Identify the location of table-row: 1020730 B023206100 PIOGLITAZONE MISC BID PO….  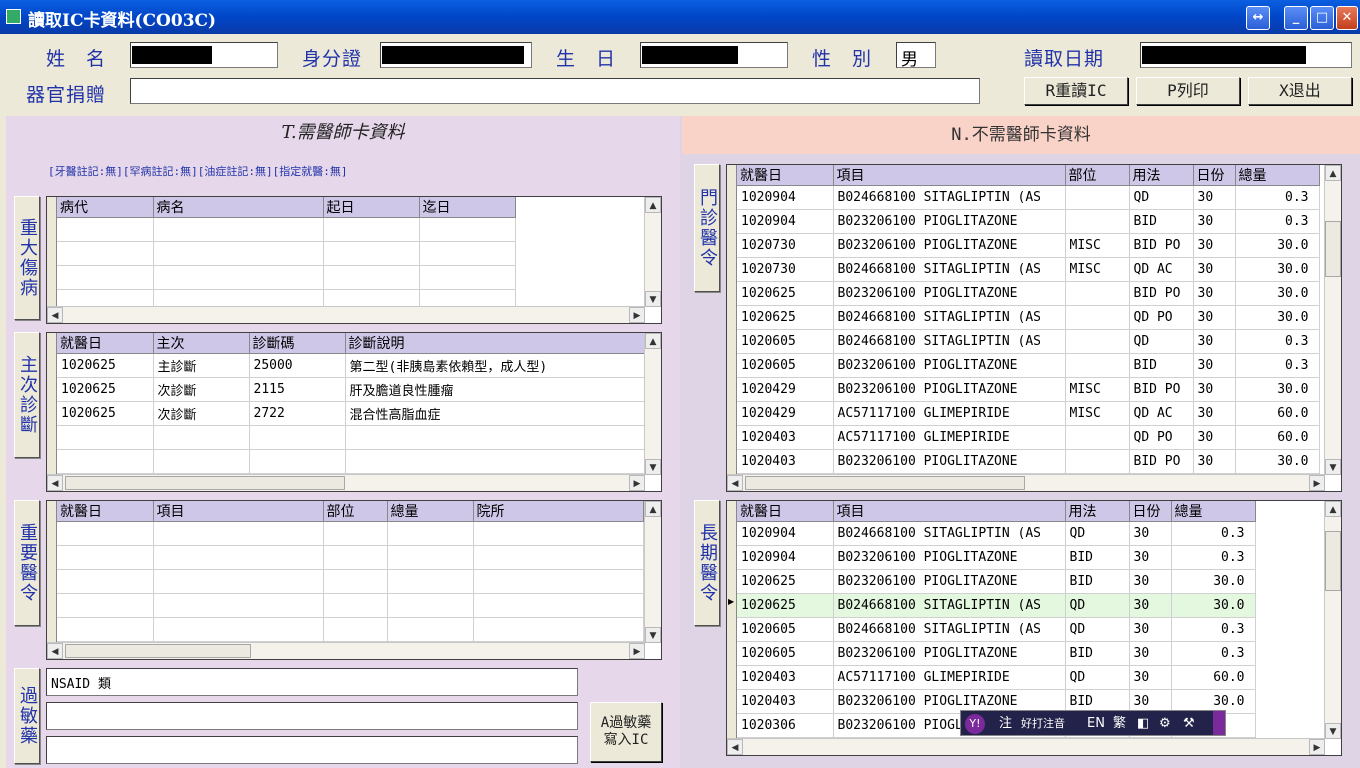
(1028, 245).